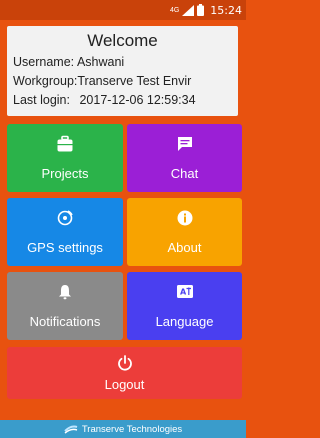  What do you see at coordinates (44, 62) in the screenshot?
I see `username-label: Username:` at bounding box center [44, 62].